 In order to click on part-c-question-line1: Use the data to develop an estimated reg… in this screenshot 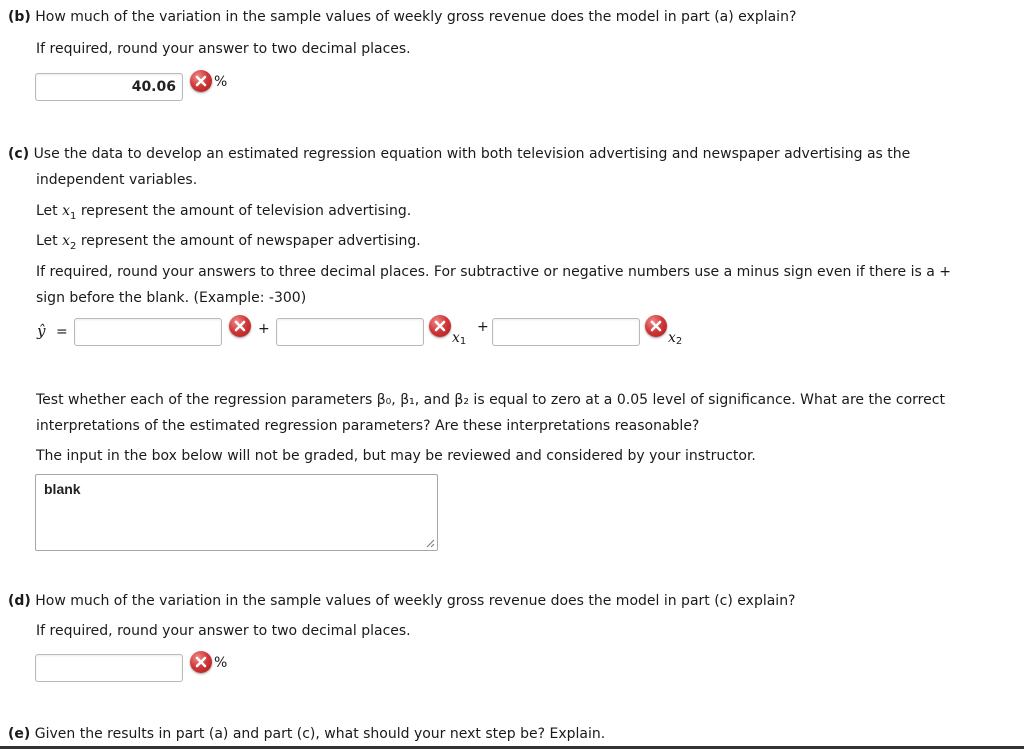, I will do `click(472, 154)`.